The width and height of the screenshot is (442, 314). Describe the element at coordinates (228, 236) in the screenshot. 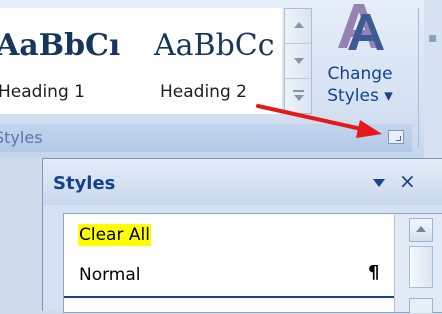

I see `list-item-clear-all: Clear All` at that location.